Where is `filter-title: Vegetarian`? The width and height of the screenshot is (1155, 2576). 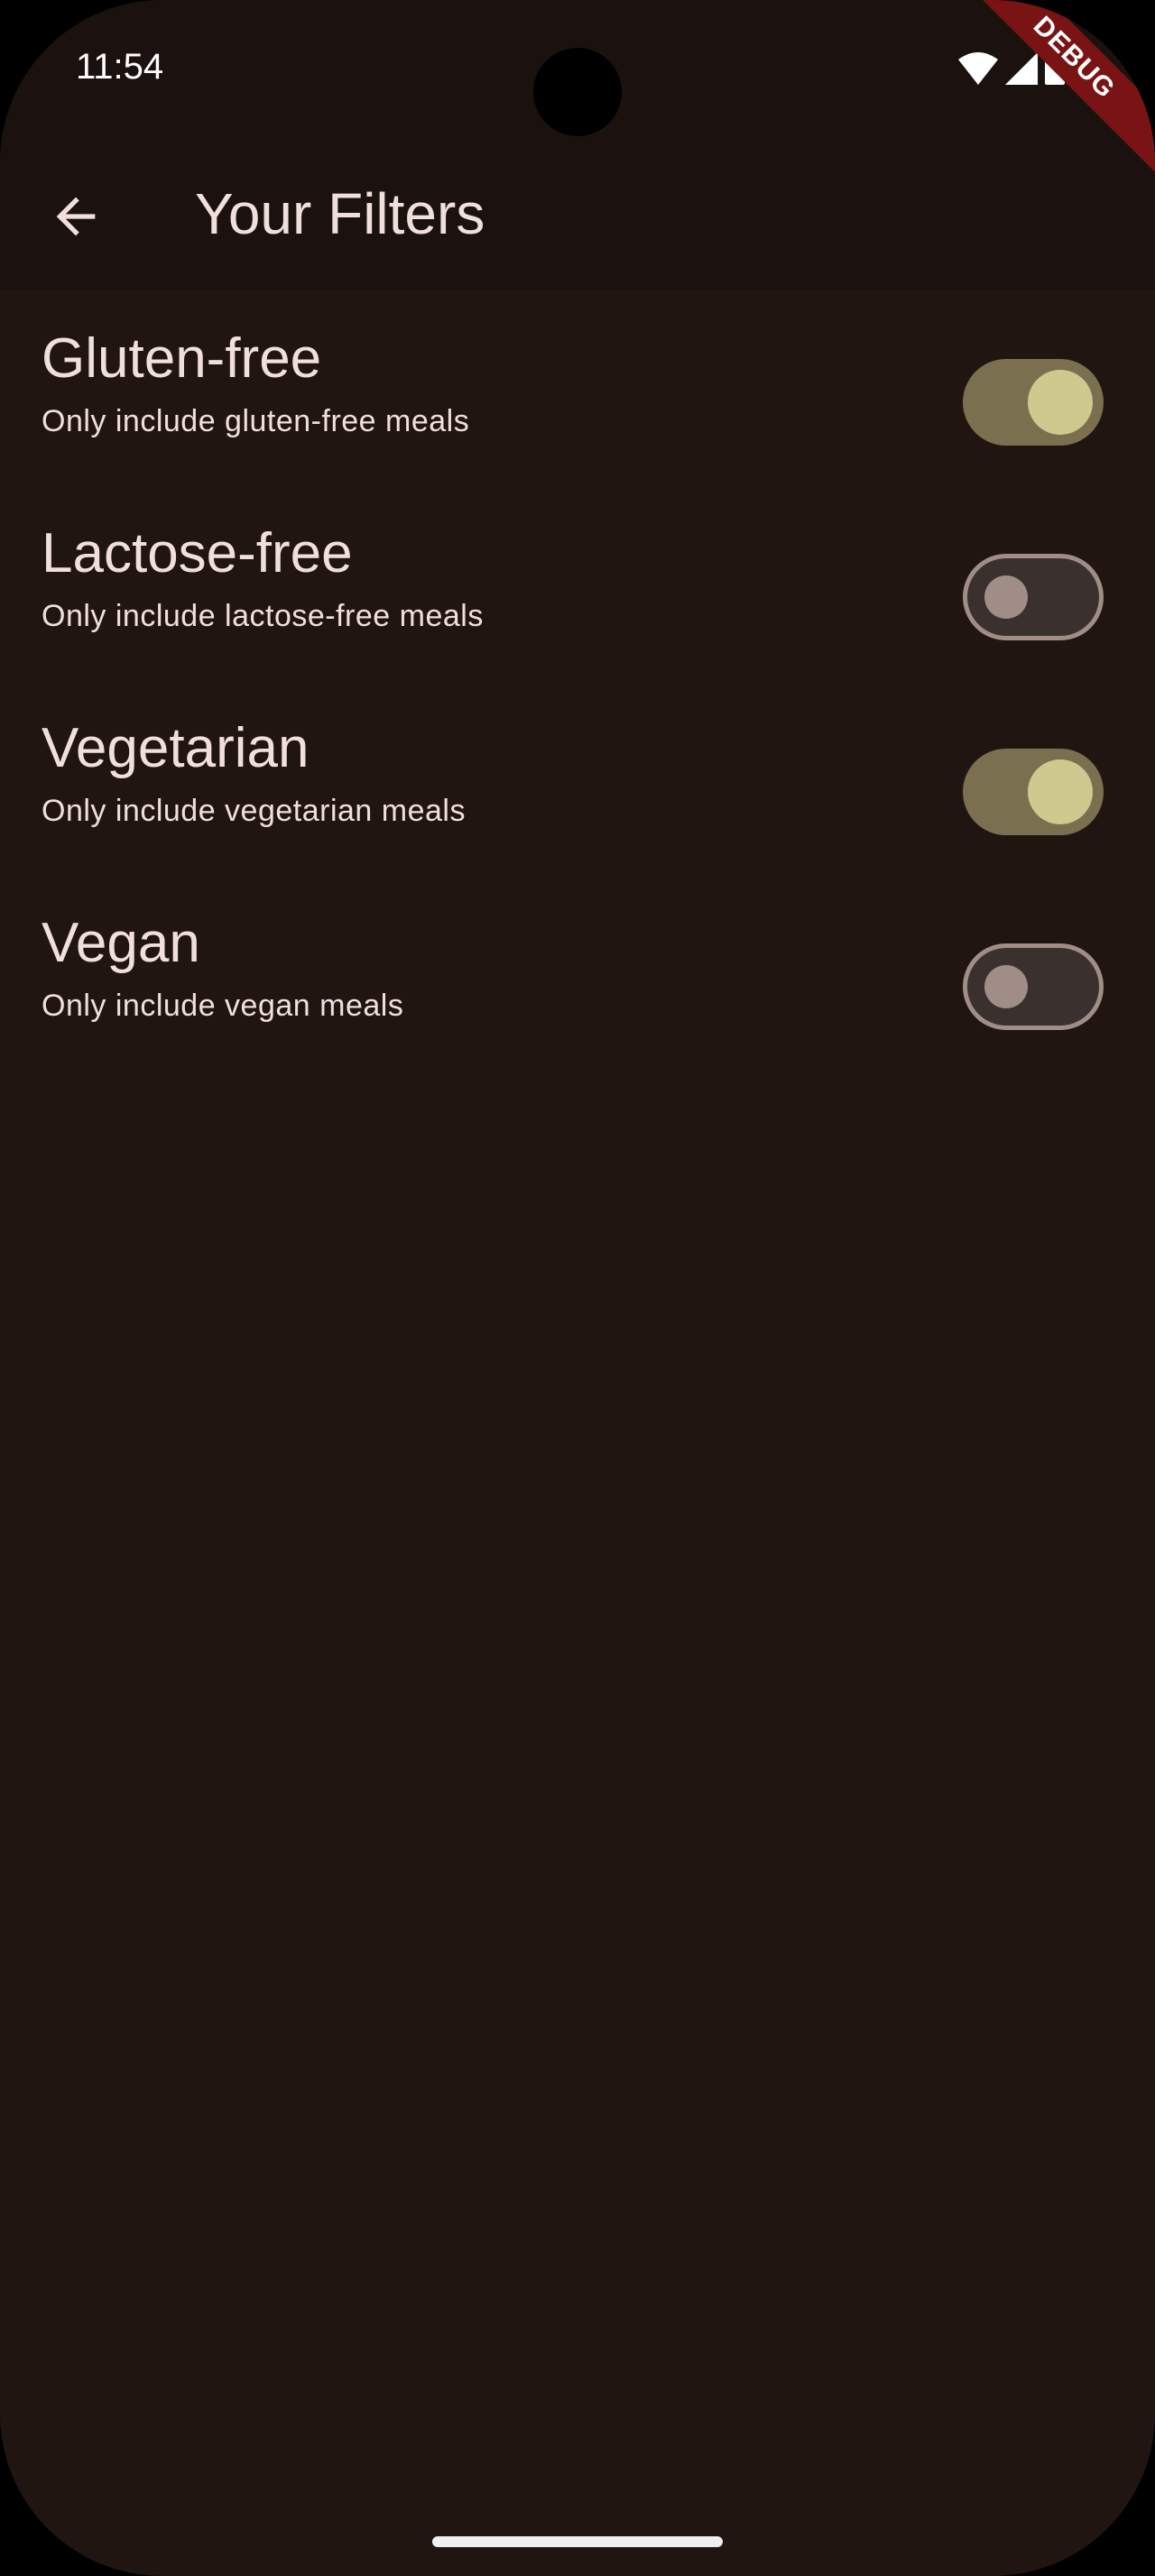 filter-title: Vegetarian is located at coordinates (176, 748).